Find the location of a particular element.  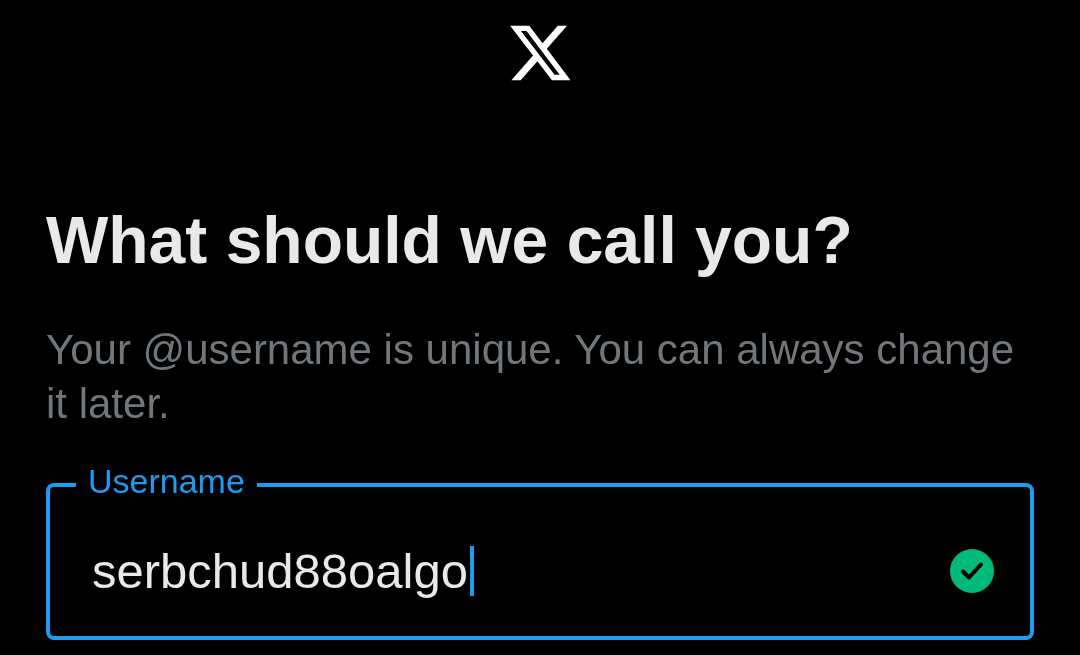

text-cursor is located at coordinates (472, 570).